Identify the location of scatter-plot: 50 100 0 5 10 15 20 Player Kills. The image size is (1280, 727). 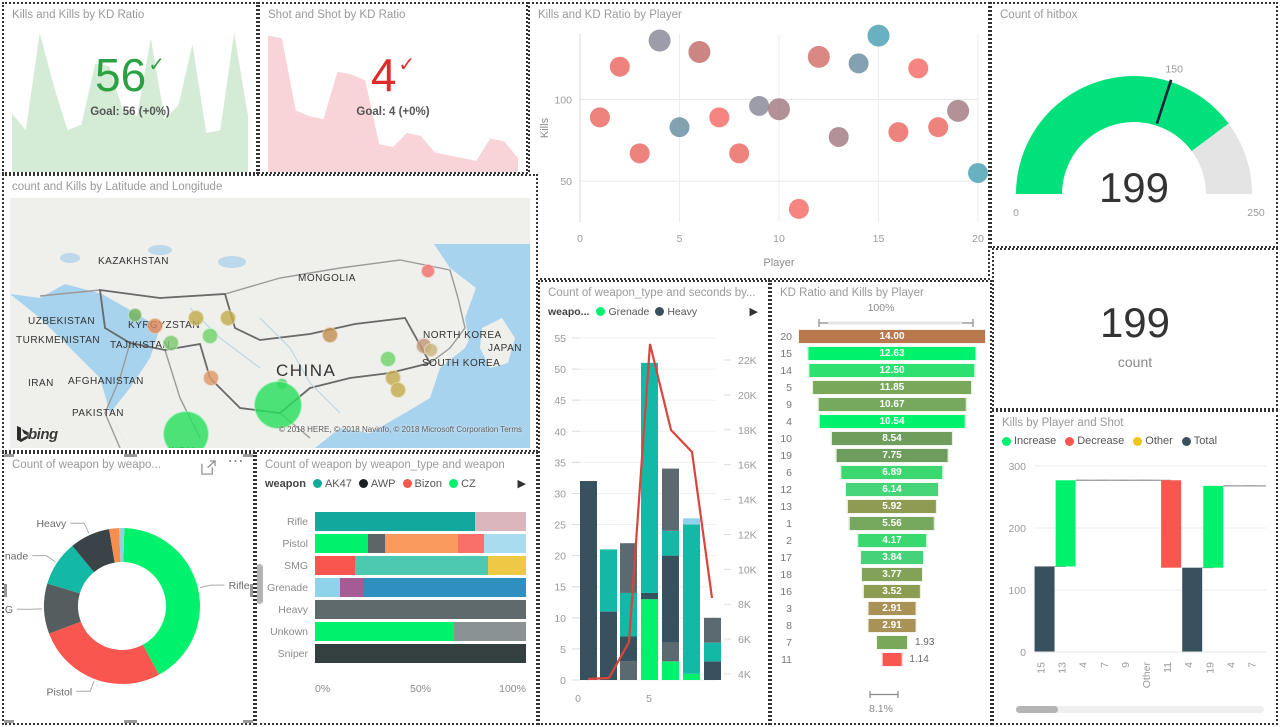
(759, 148).